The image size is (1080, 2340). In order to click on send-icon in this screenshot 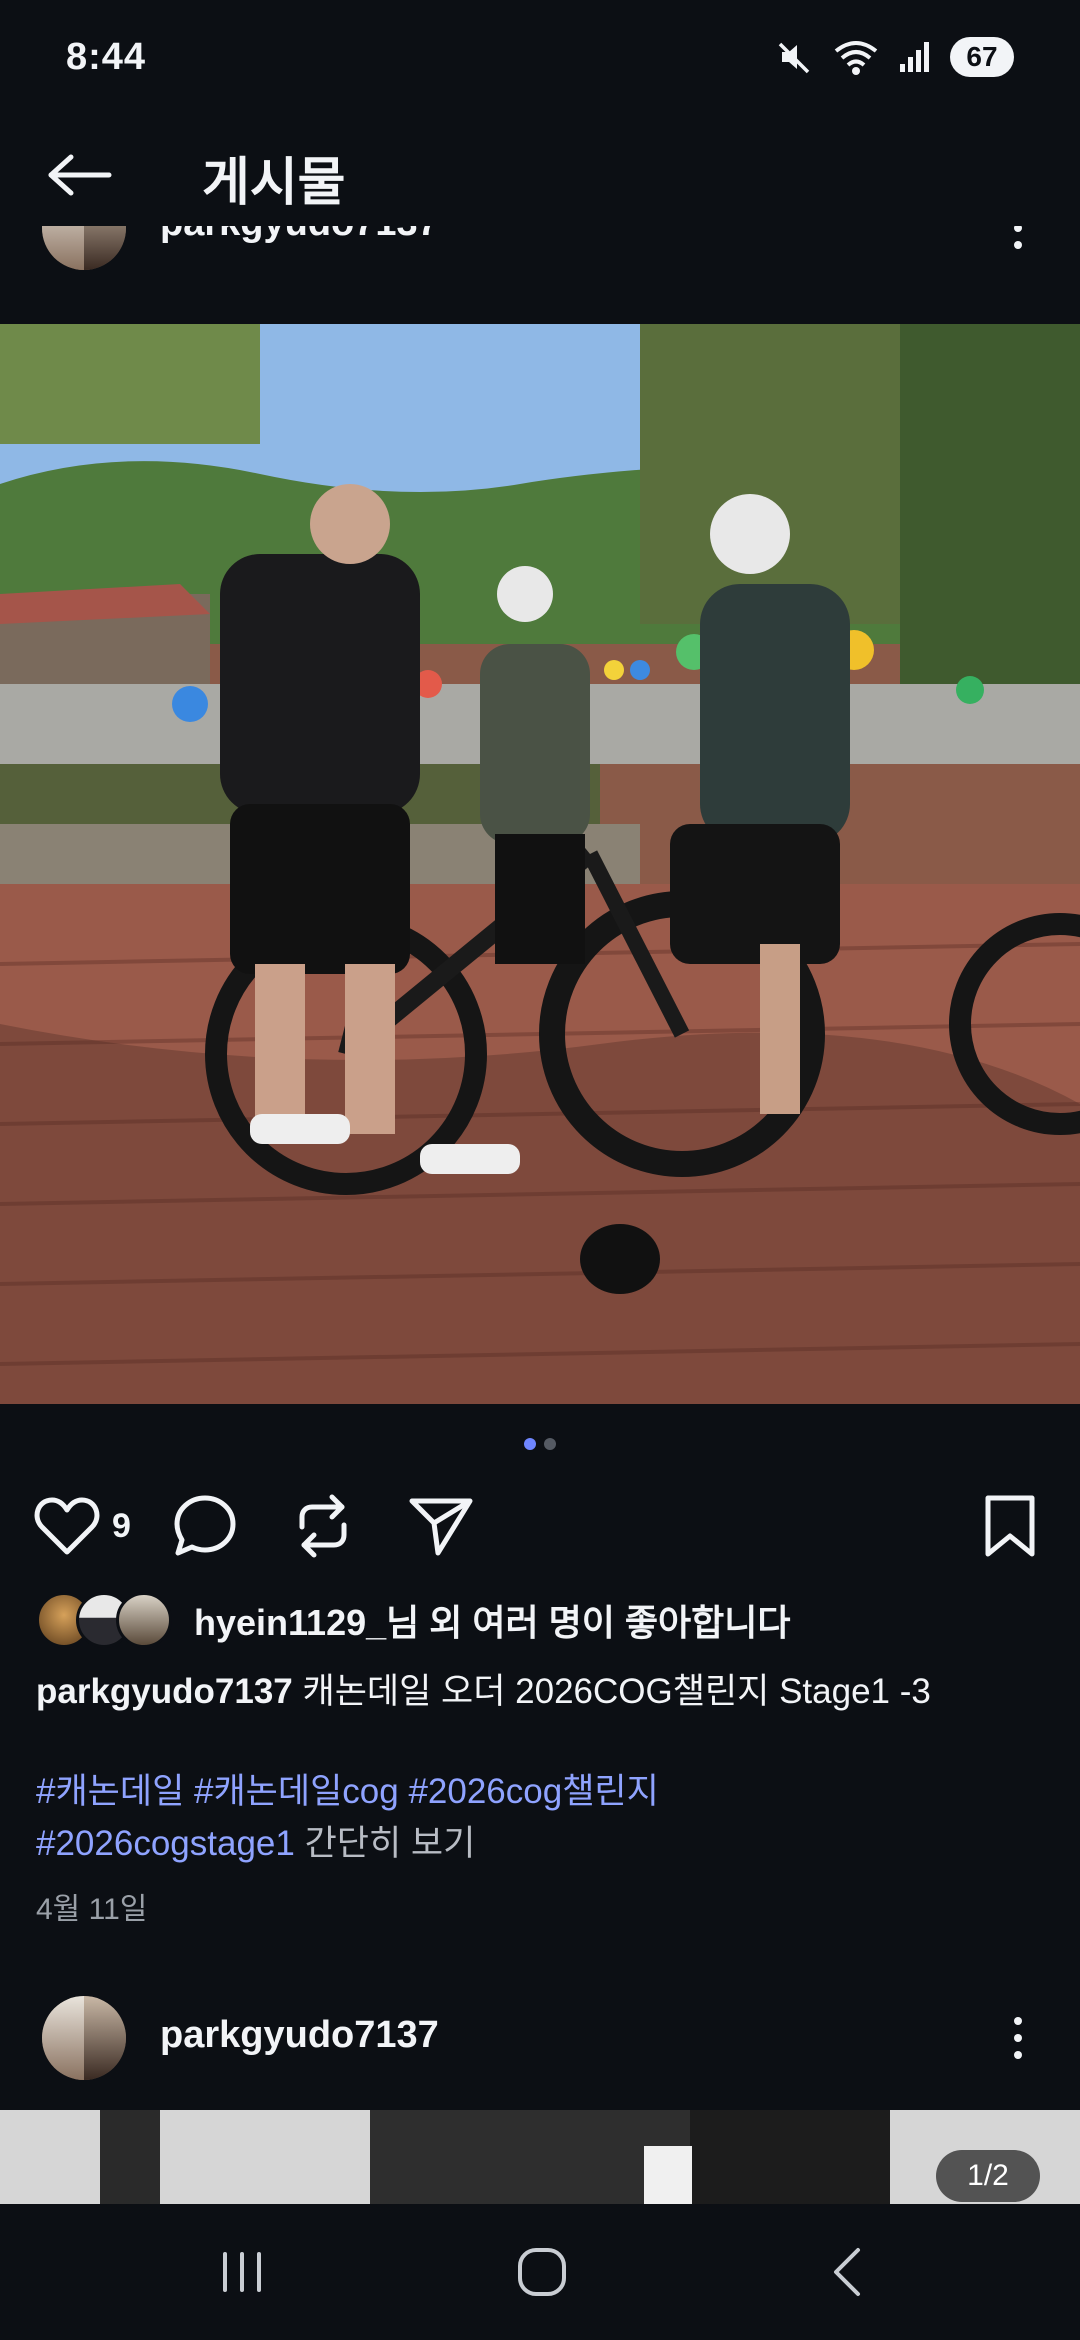, I will do `click(441, 1527)`.